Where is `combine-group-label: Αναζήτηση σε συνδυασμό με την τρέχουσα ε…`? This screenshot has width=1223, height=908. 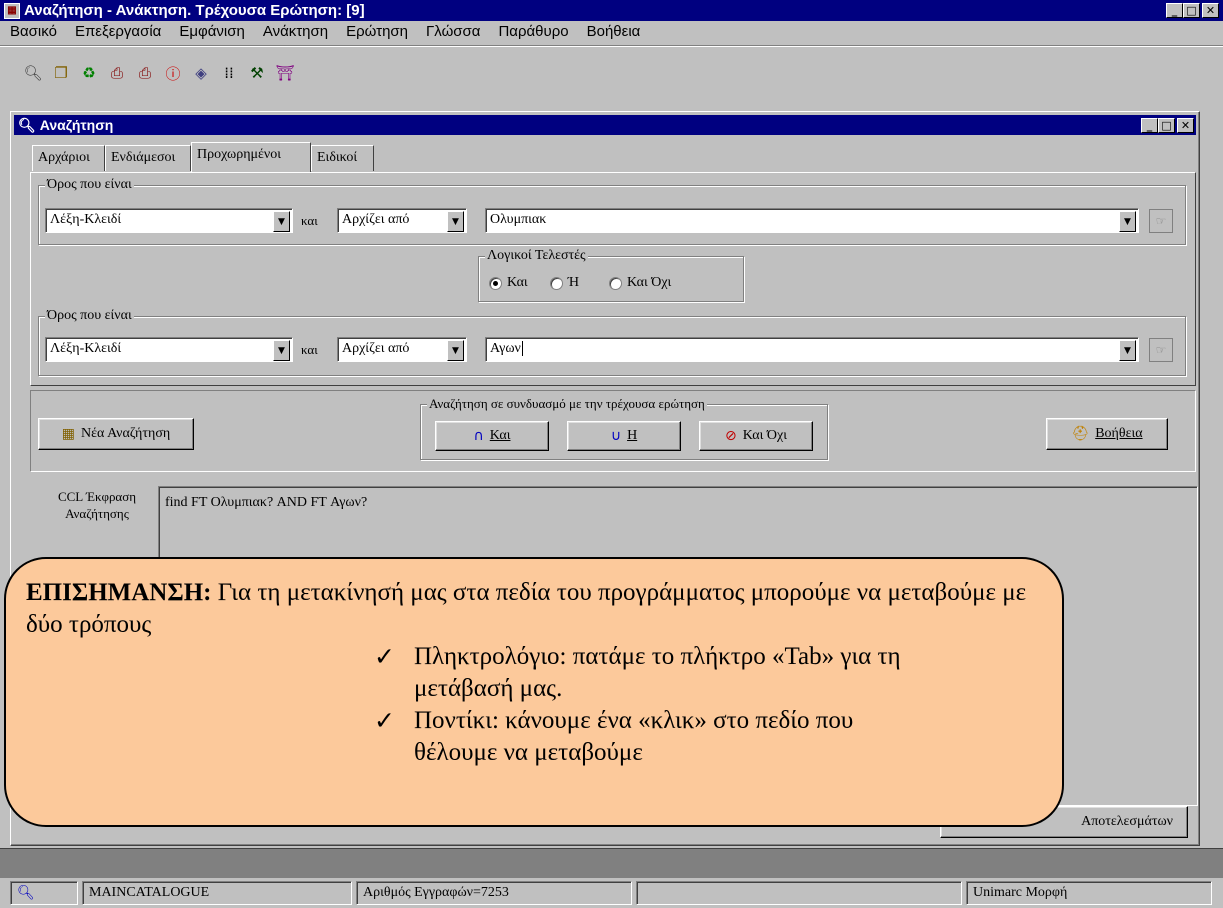
combine-group-label: Αναζήτηση σε συνδυασμό με την τρέχουσα ε… is located at coordinates (567, 404).